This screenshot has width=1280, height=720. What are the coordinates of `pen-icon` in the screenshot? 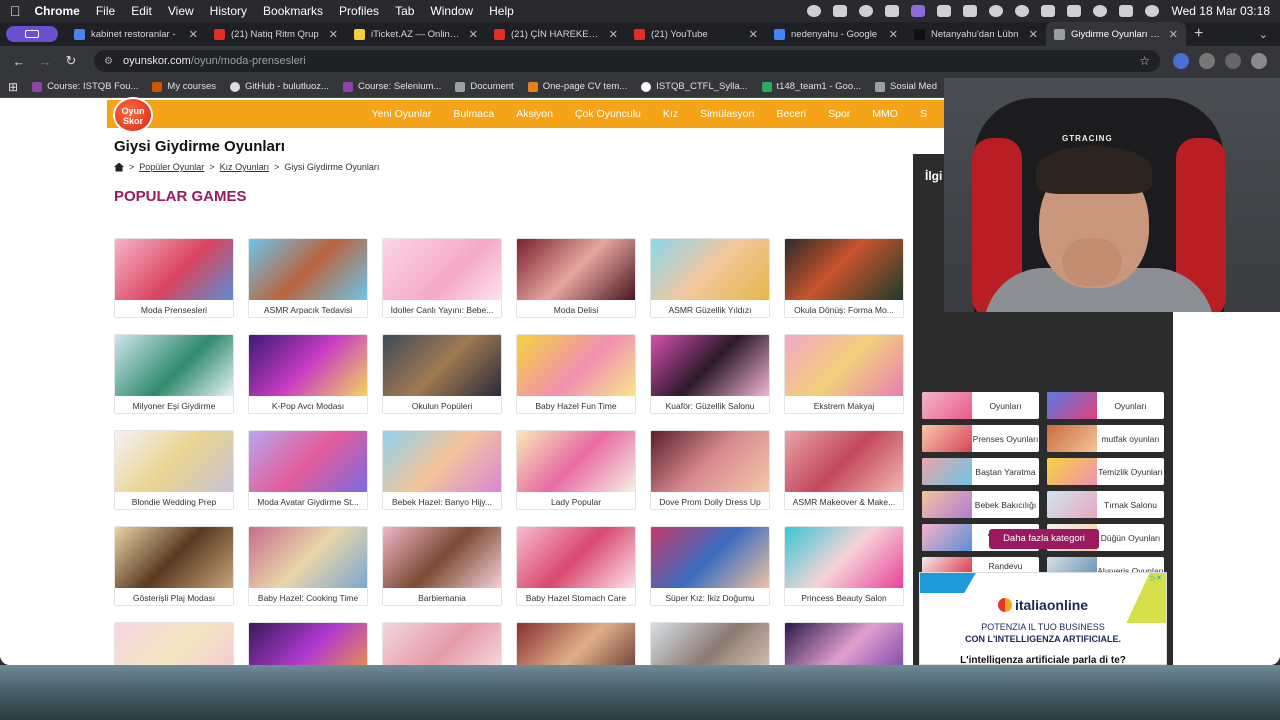 It's located at (840, 11).